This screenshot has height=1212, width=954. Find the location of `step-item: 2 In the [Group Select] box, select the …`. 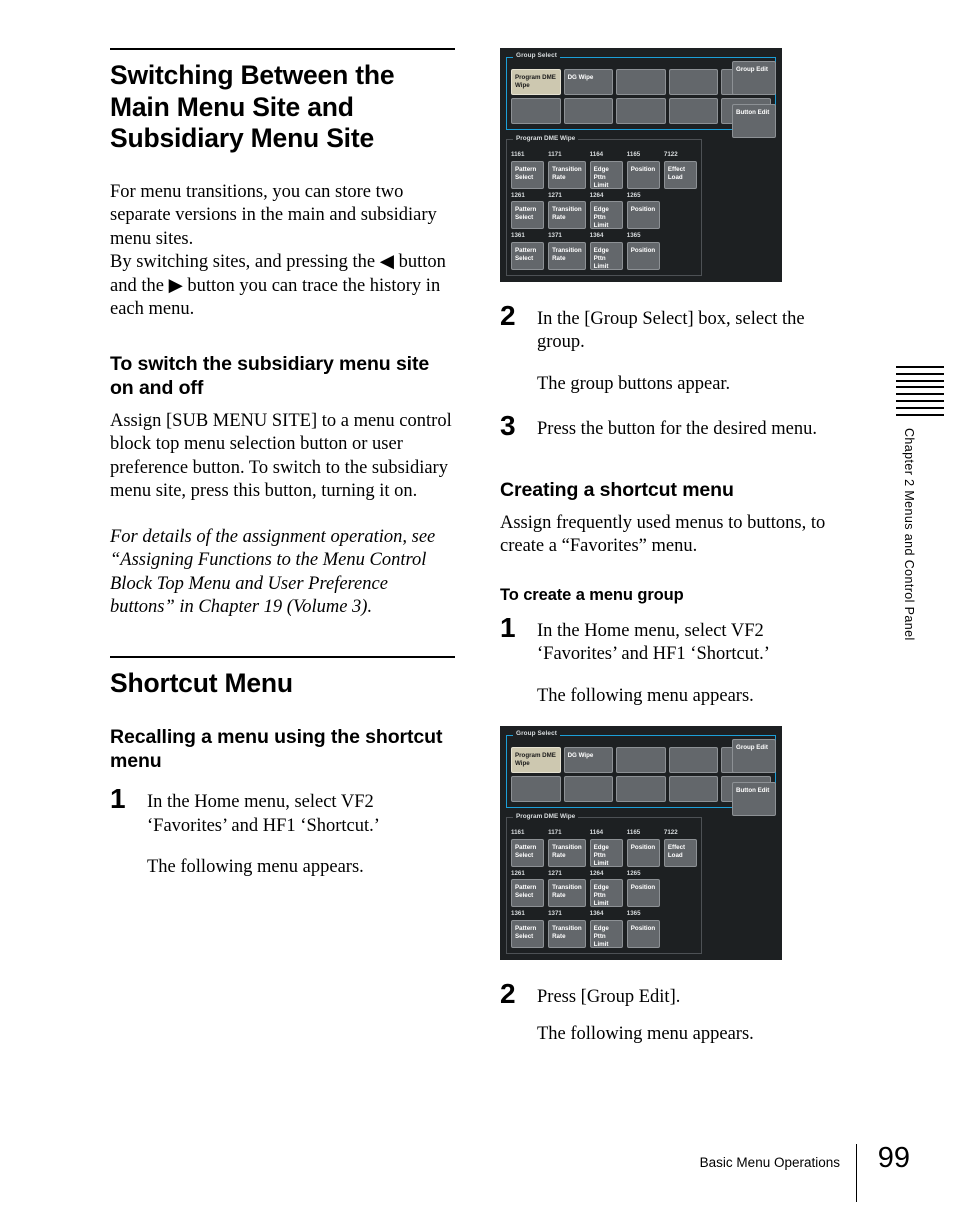

step-item: 2 In the [Group Select] box, select the … is located at coordinates (672, 328).